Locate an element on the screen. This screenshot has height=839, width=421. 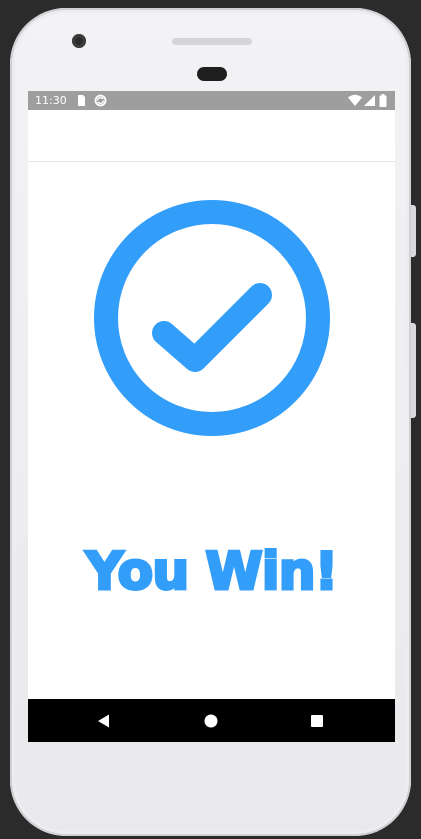
navigation-bar is located at coordinates (211, 720).